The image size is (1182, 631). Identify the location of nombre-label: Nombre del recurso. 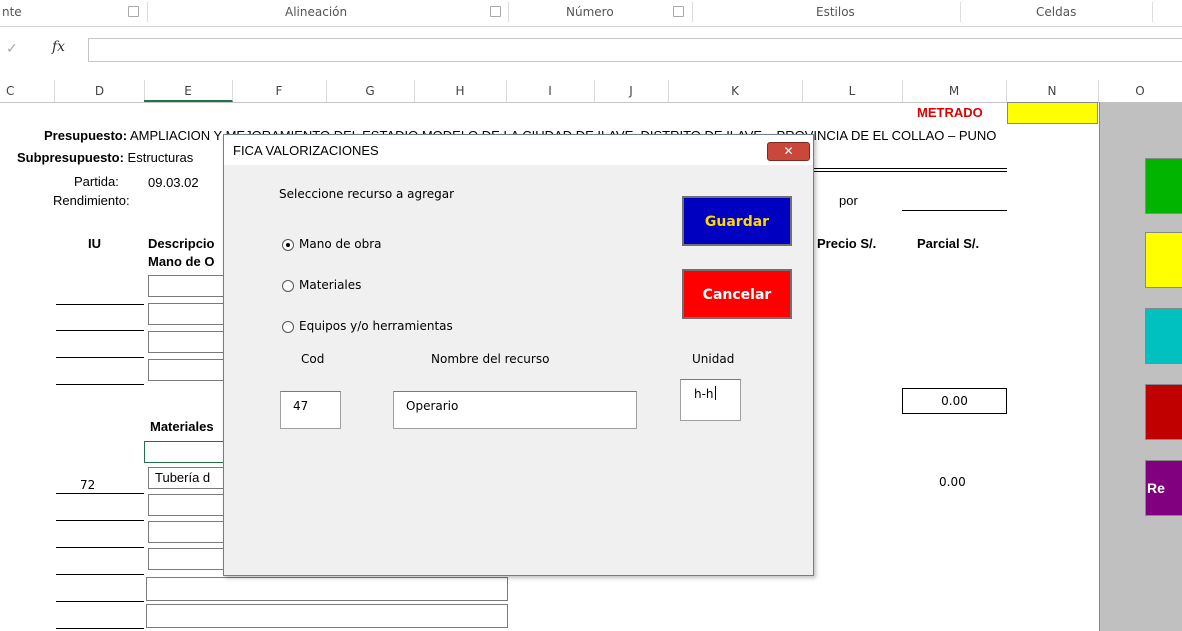
(490, 359).